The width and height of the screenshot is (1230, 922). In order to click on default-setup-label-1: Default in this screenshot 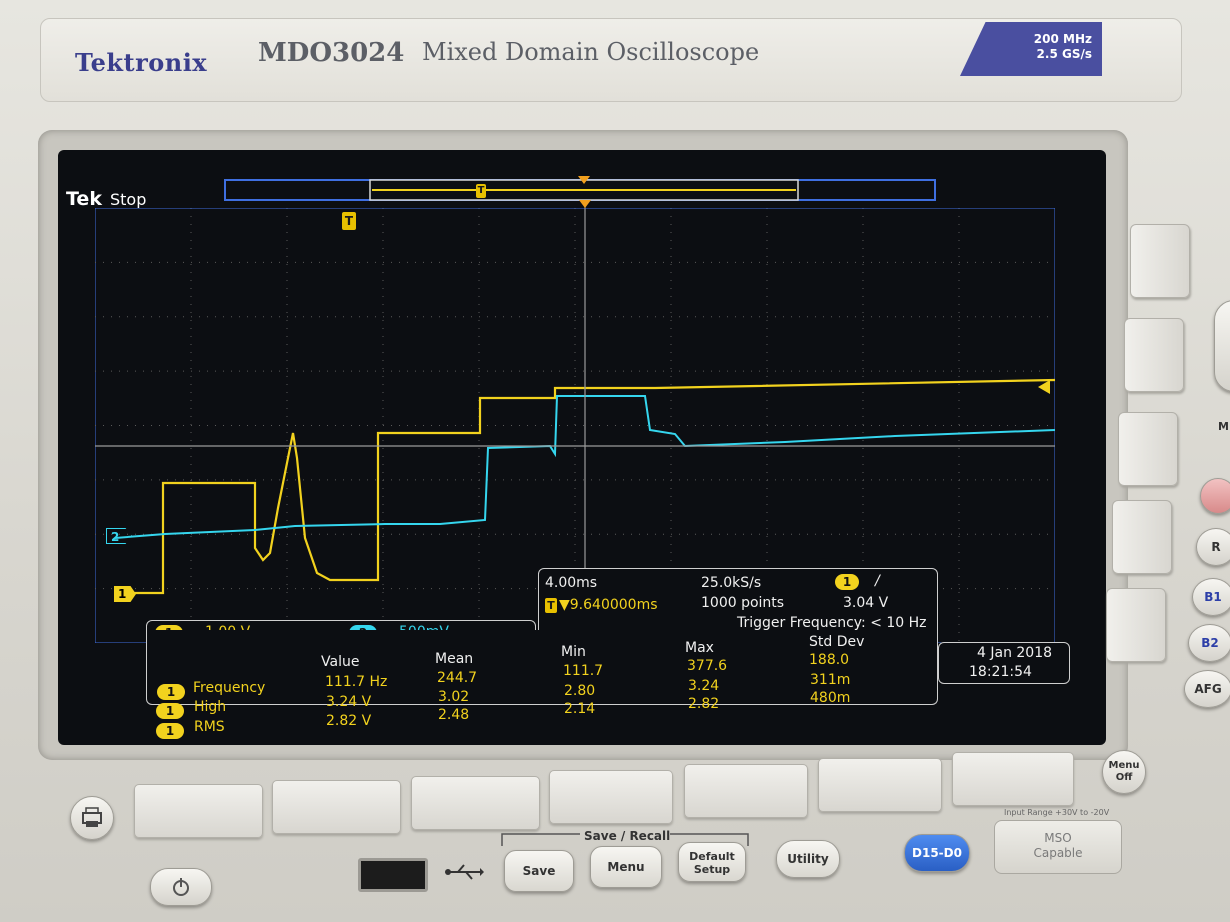, I will do `click(712, 856)`.